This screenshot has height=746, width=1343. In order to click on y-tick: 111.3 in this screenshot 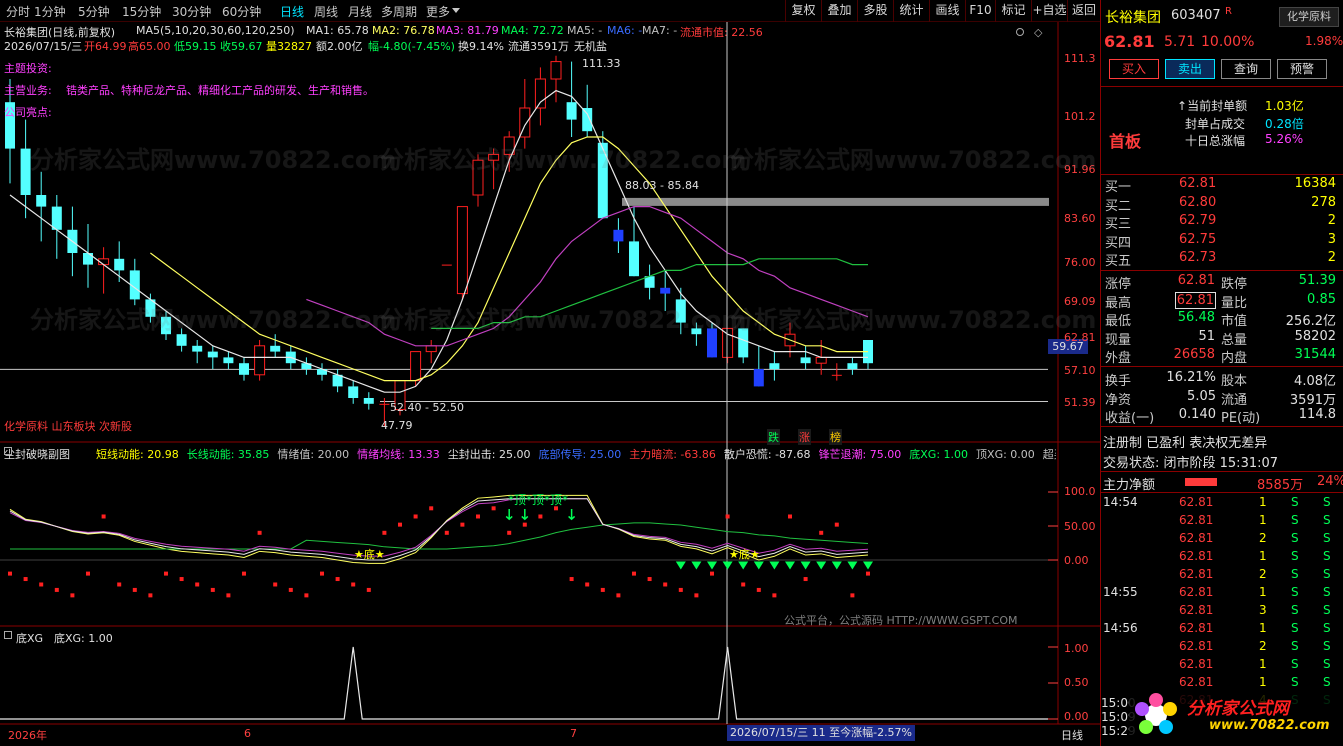, I will do `click(1080, 58)`.